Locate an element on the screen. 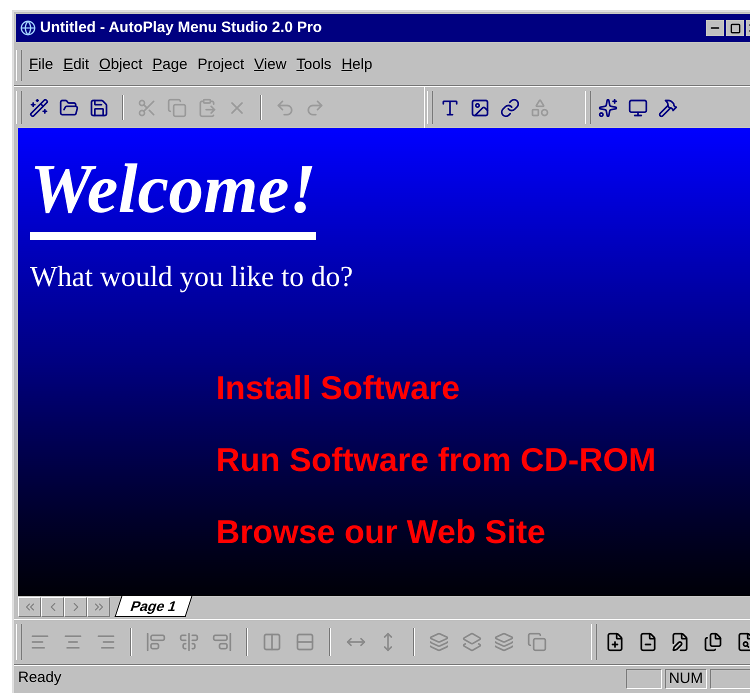 The height and width of the screenshot is (693, 750). last-page-button is located at coordinates (98, 607).